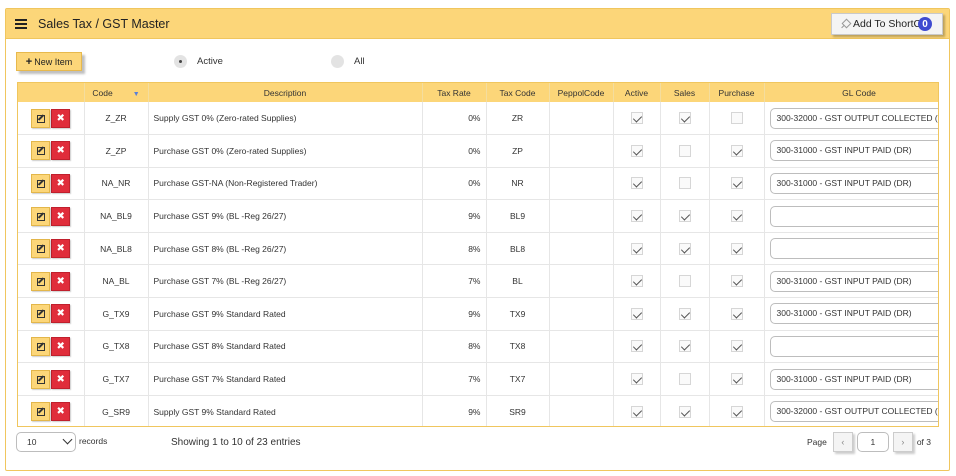 The height and width of the screenshot is (476, 956). What do you see at coordinates (851, 92) in the screenshot?
I see `col-header-gl-code: GL Code` at bounding box center [851, 92].